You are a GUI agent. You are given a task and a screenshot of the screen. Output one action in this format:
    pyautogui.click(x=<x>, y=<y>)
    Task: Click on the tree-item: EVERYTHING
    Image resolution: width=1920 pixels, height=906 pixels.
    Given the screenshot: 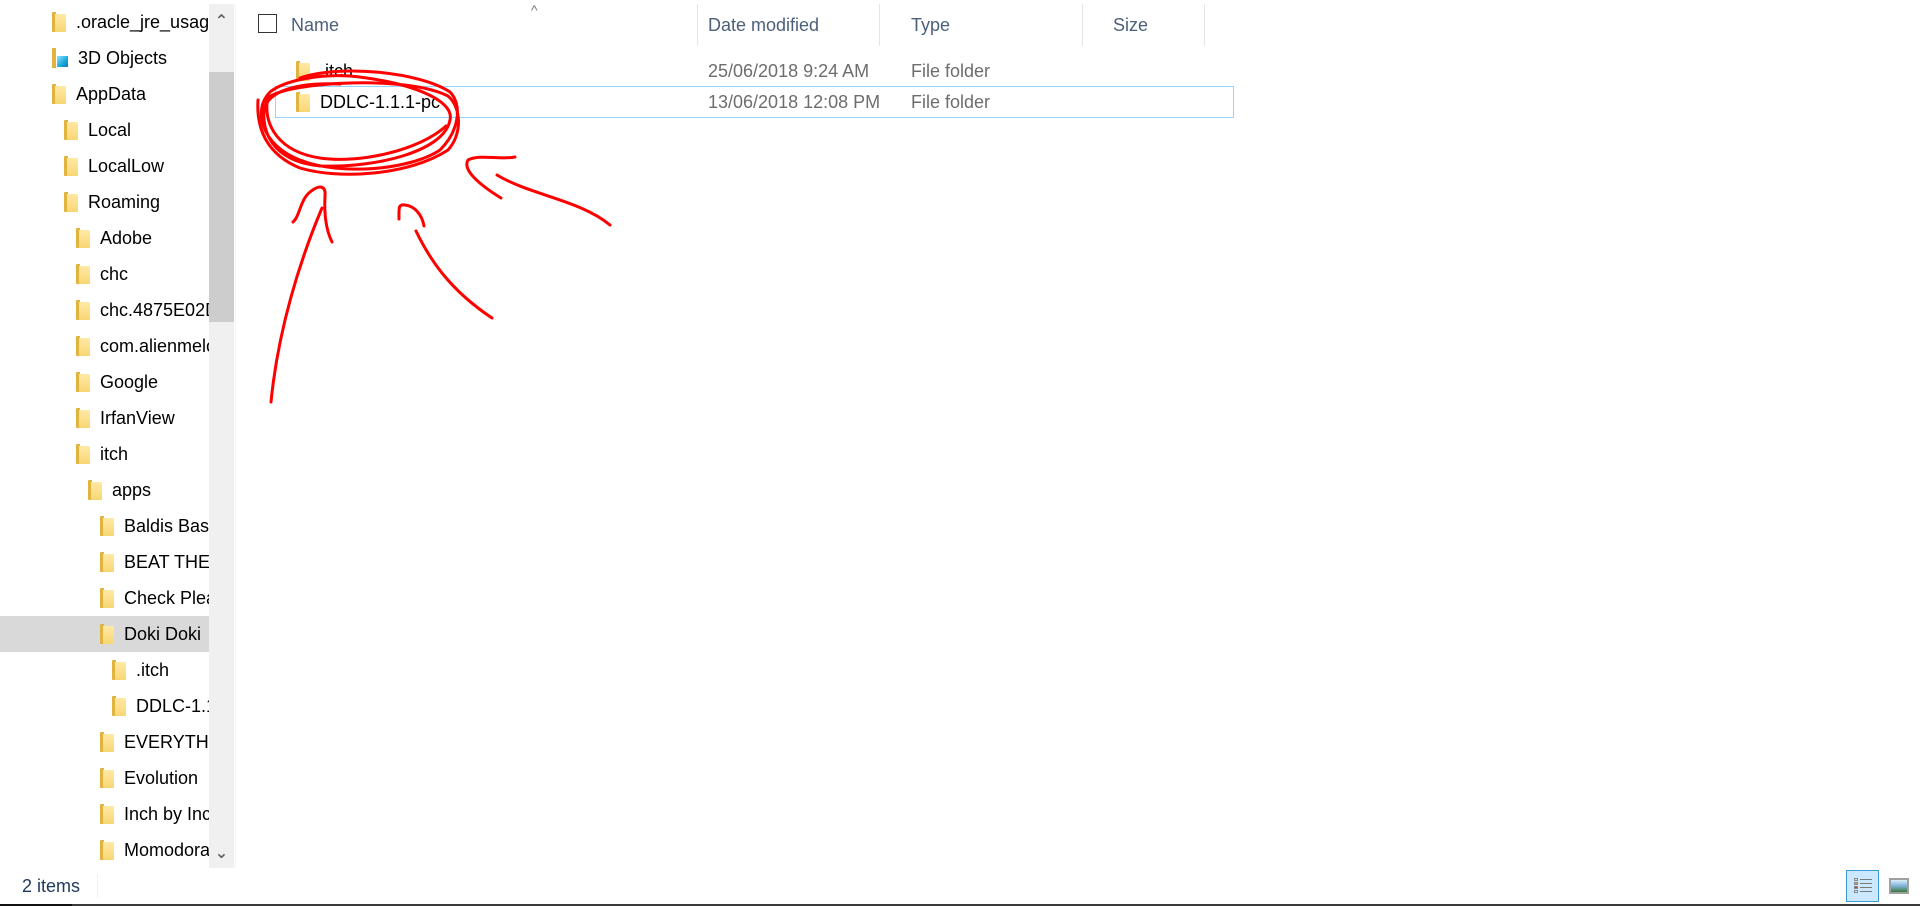 What is the action you would take?
    pyautogui.click(x=104, y=742)
    